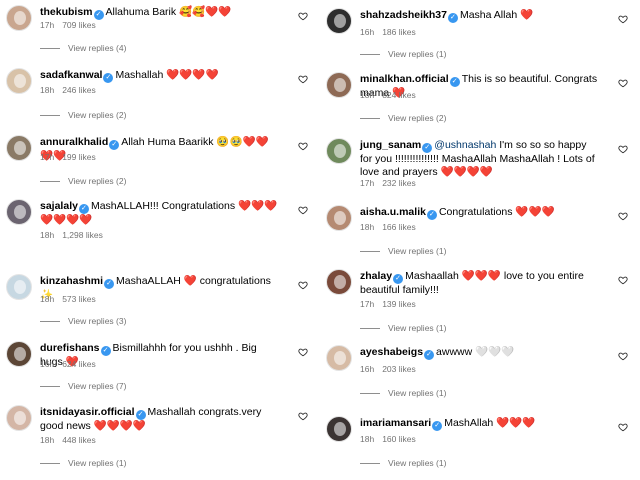 The image size is (640, 480). I want to click on comment-likes: 246 likes, so click(79, 90).